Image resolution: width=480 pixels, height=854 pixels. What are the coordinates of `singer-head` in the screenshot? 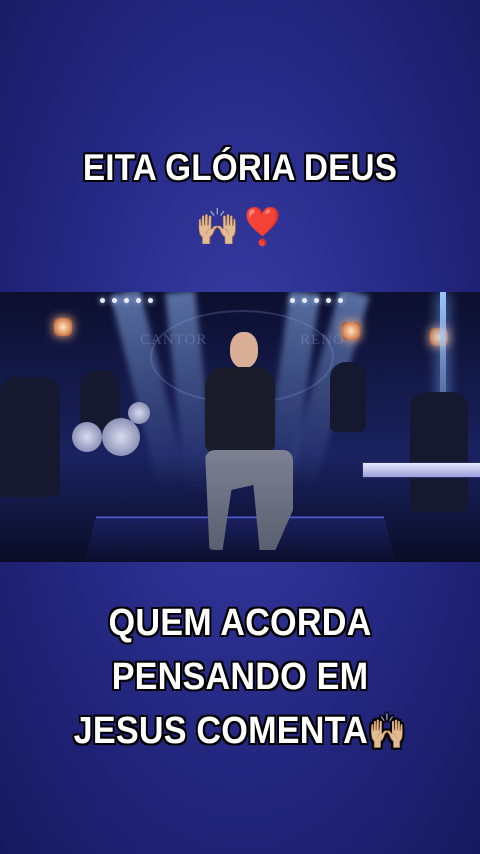 It's located at (244, 350).